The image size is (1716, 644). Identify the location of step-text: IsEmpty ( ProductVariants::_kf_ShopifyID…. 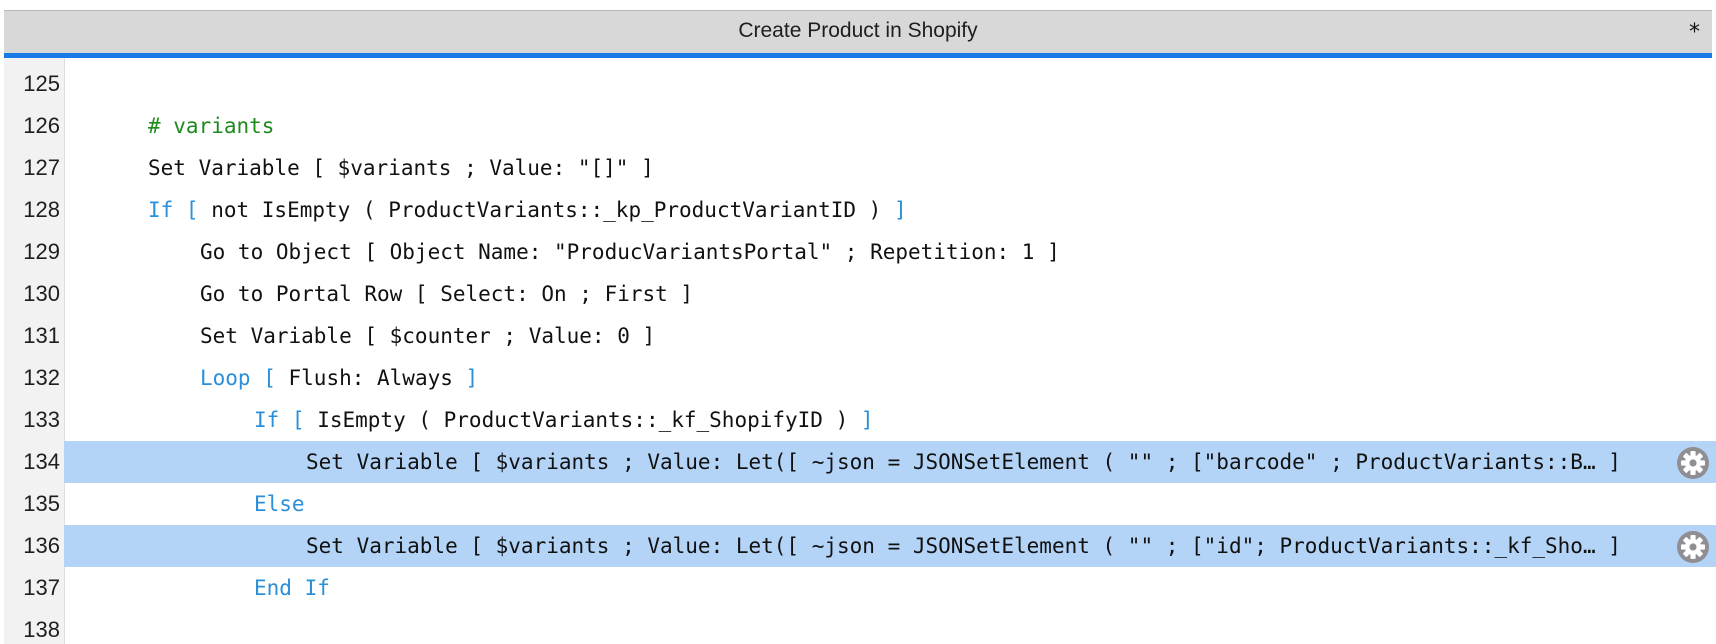
(589, 420).